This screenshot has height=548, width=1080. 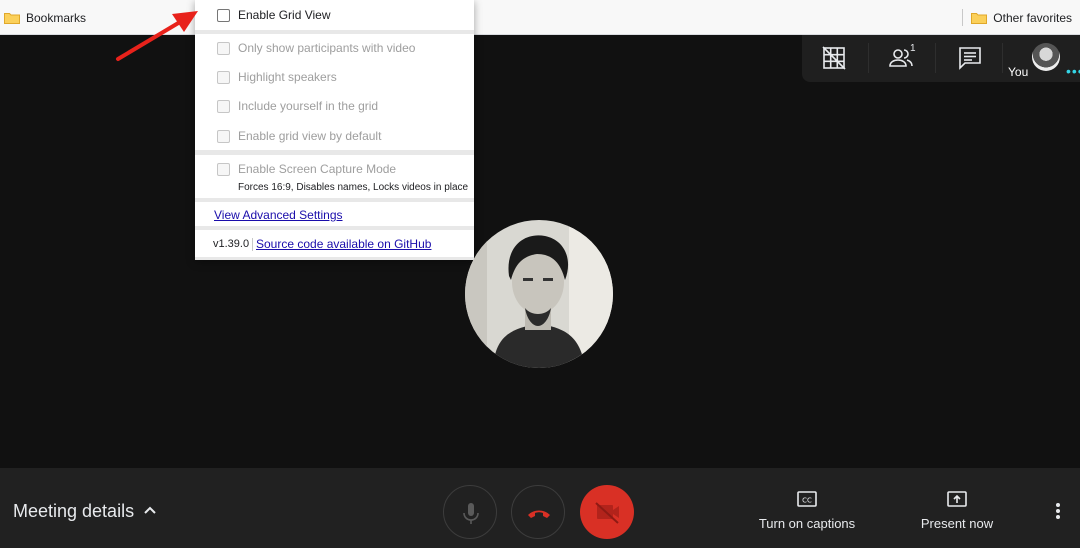 I want to click on svg-text: CC, so click(x=807, y=501).